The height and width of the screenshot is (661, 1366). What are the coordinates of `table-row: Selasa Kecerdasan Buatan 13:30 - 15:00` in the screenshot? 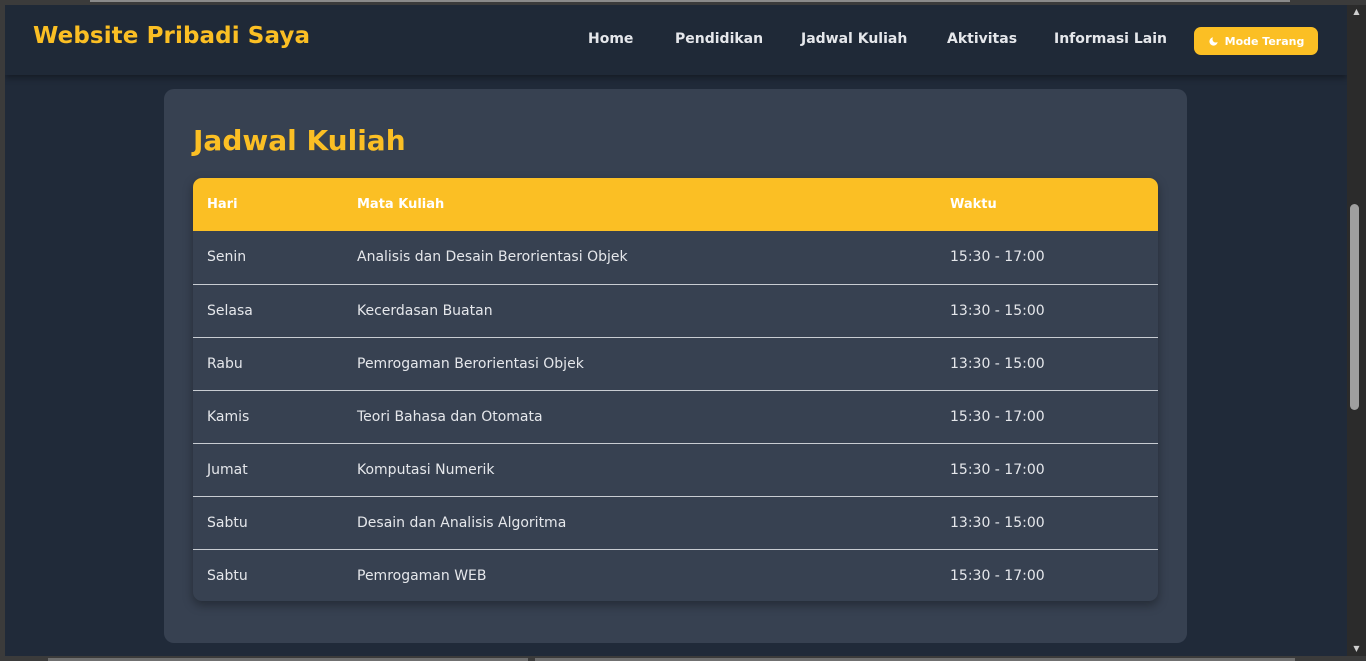 It's located at (675, 310).